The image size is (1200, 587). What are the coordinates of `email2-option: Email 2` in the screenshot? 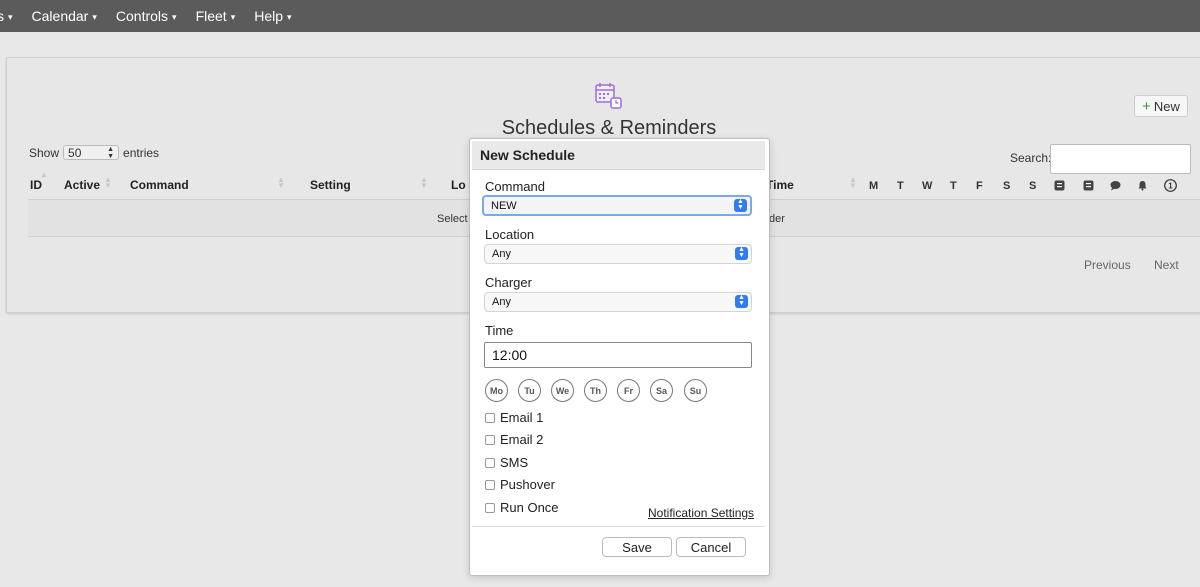 It's located at (514, 439).